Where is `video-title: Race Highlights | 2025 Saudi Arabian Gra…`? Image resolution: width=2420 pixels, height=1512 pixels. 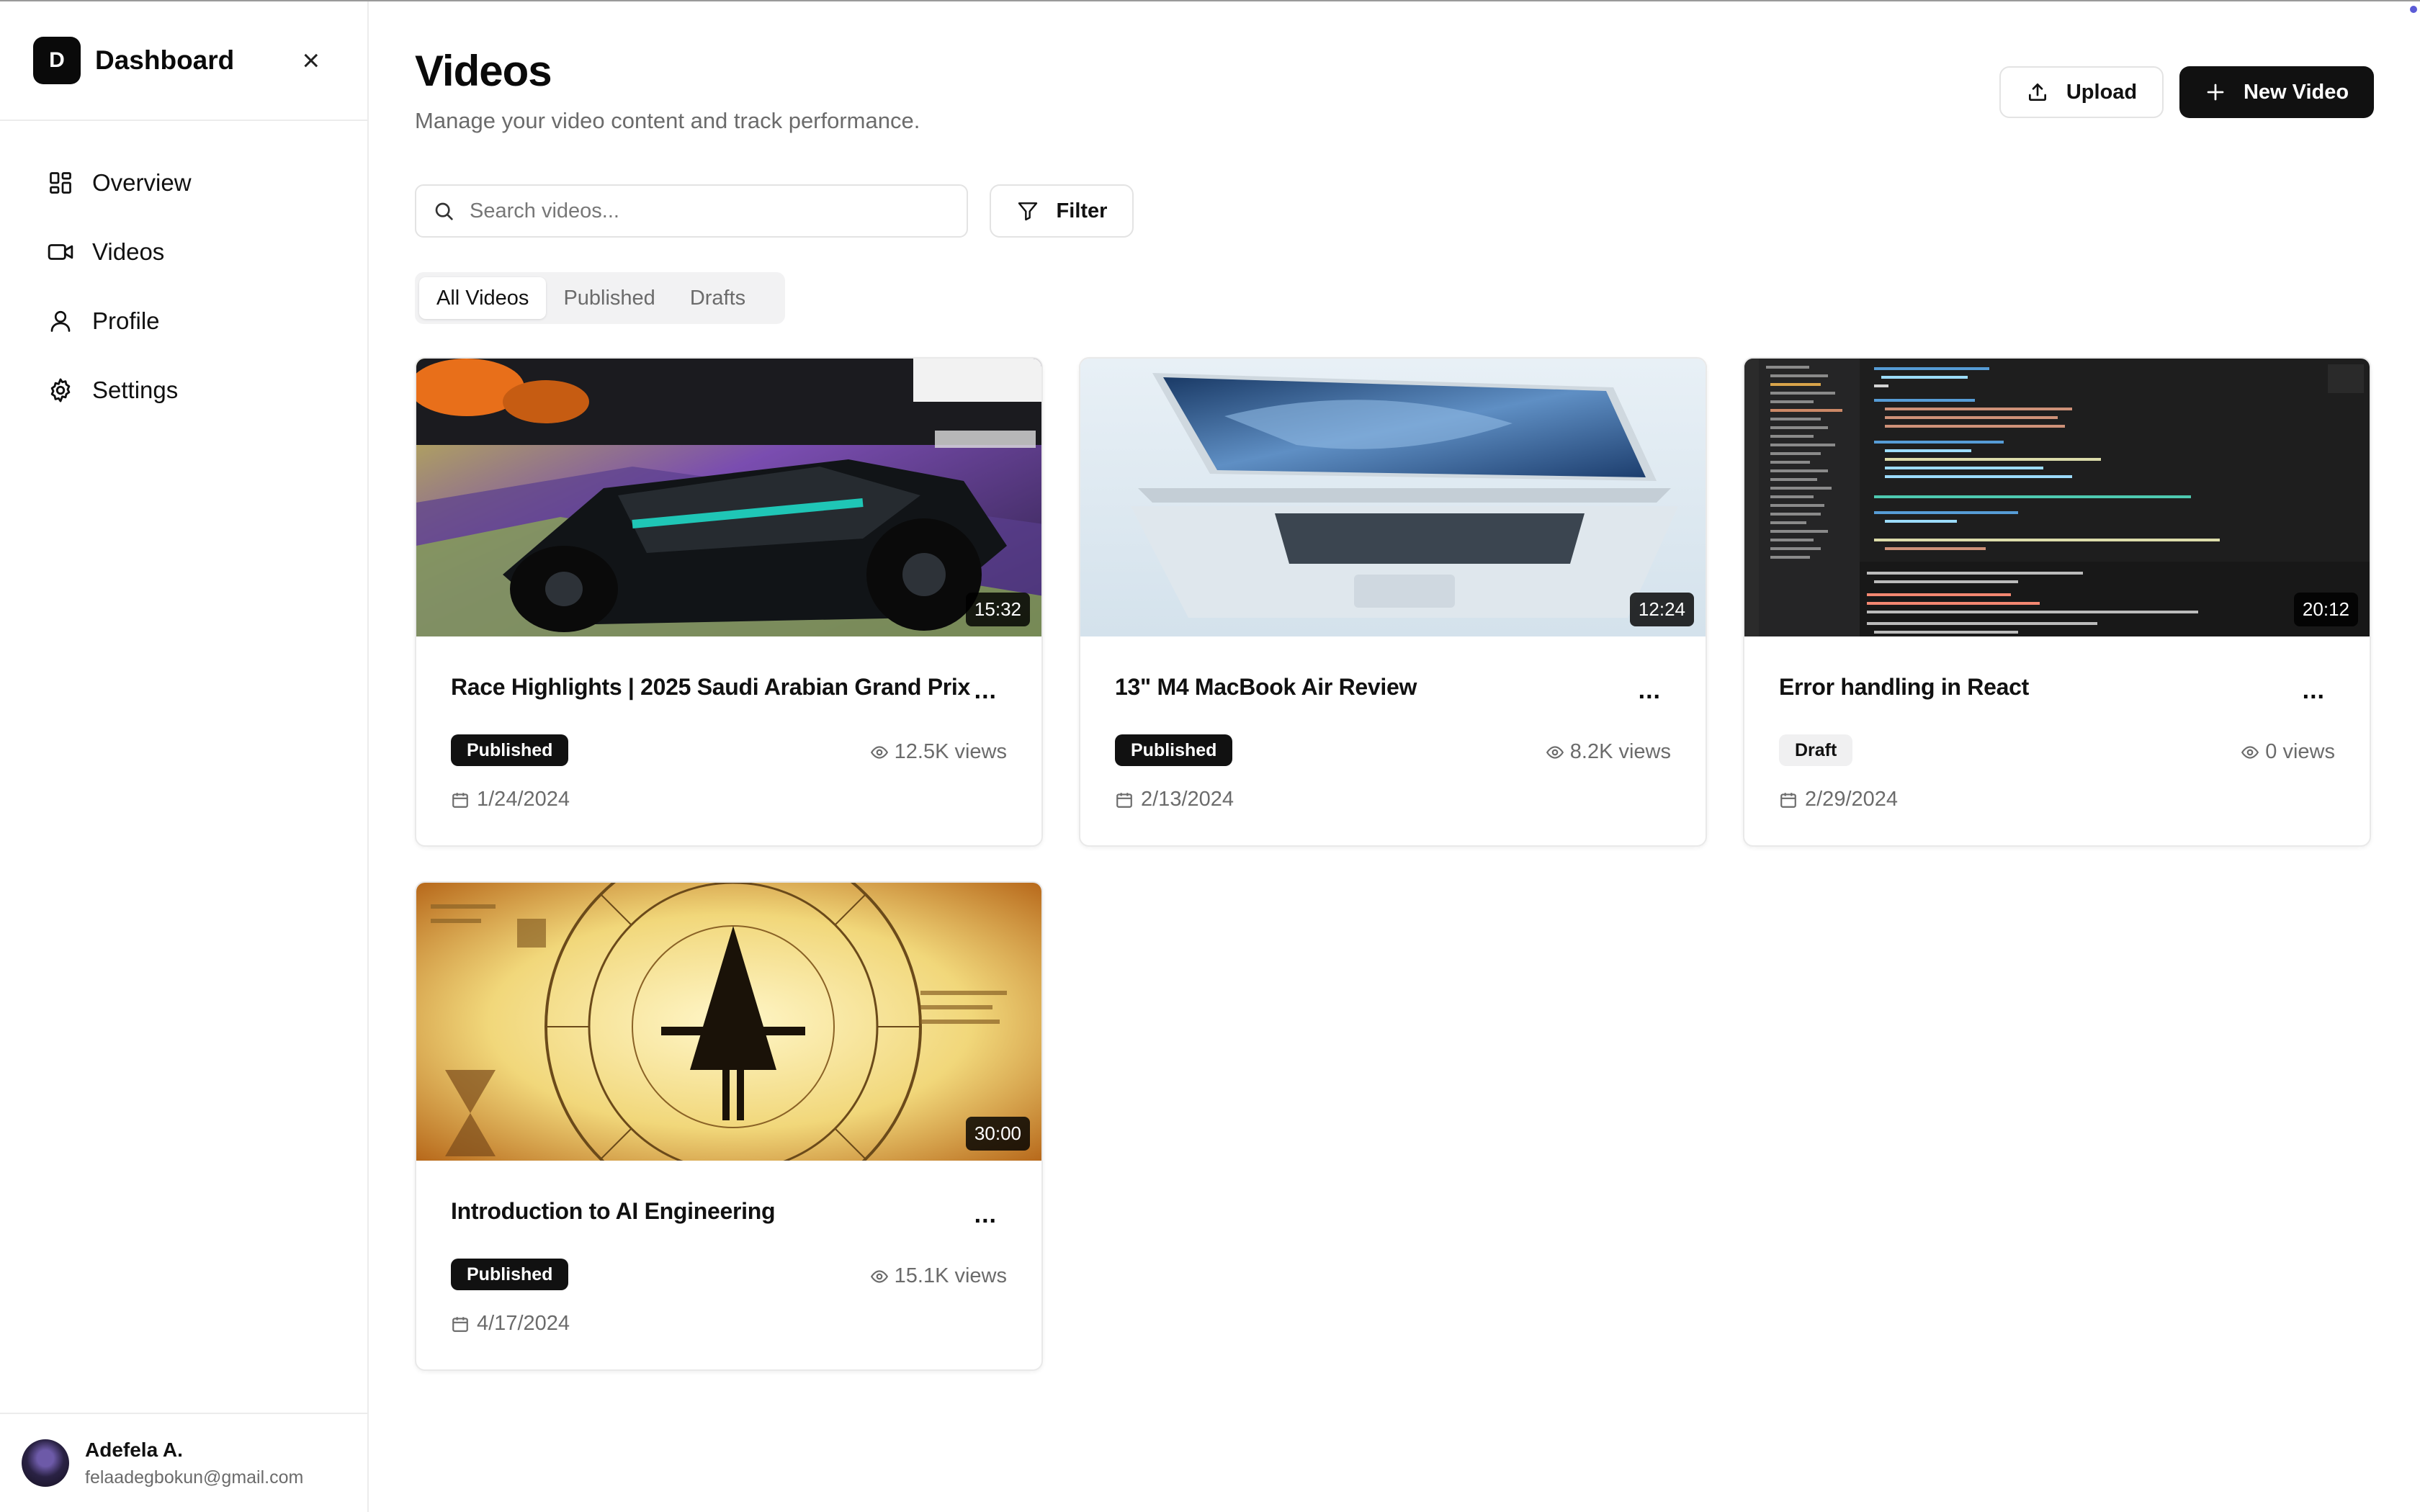
video-title: Race Highlights | 2025 Saudi Arabian Gra… is located at coordinates (710, 687).